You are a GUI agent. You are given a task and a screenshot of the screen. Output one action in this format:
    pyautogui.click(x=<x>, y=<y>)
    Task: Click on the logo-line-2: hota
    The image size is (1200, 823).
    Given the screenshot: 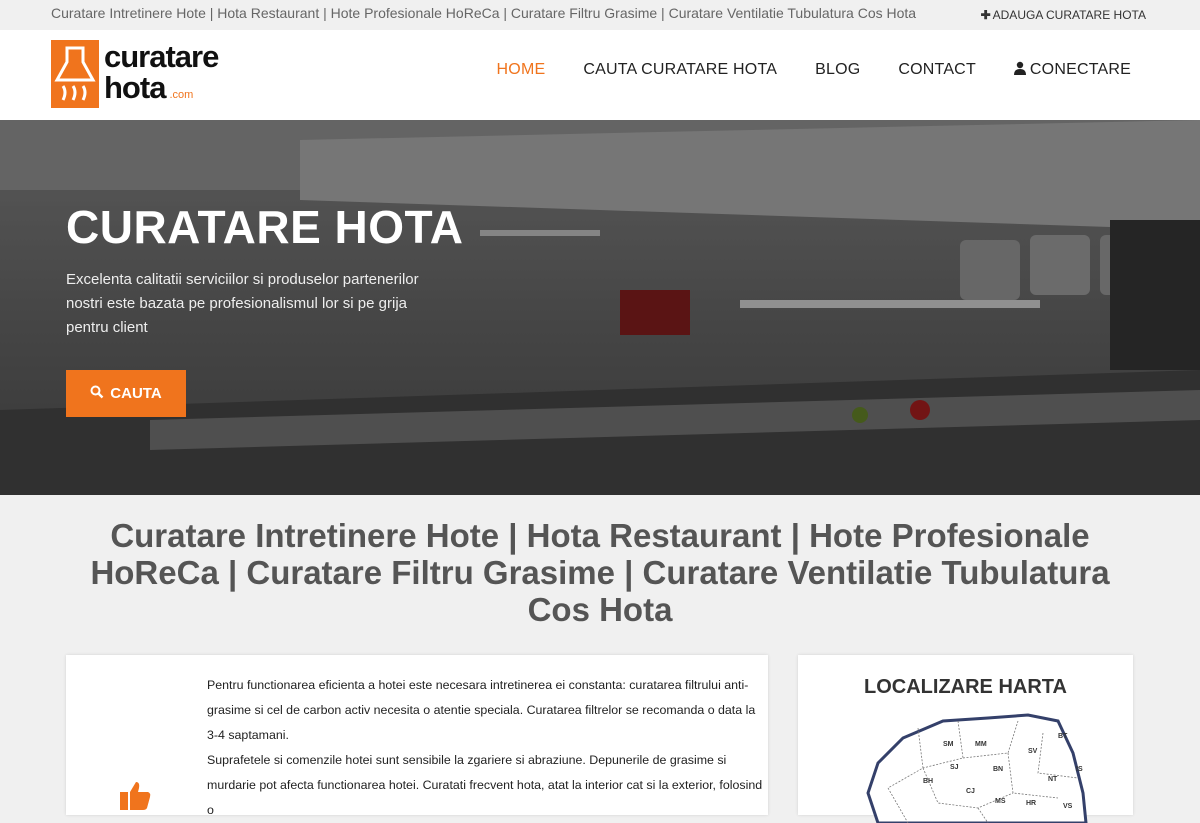 What is the action you would take?
    pyautogui.click(x=135, y=87)
    